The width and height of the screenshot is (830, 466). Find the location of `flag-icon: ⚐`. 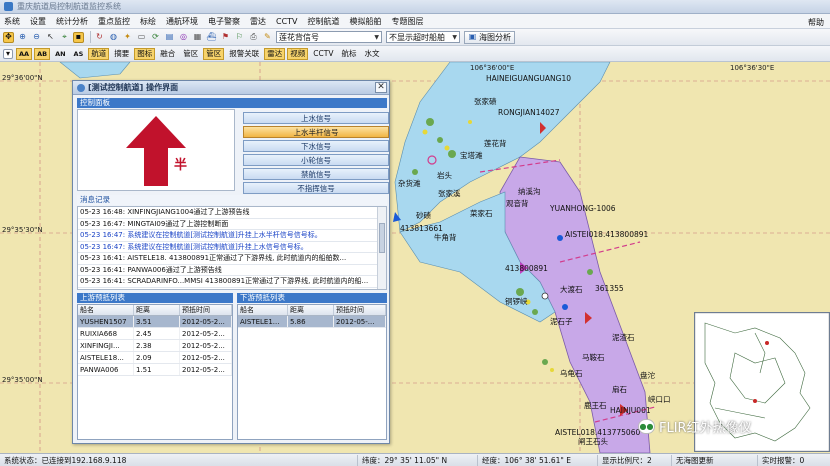

flag-icon: ⚐ is located at coordinates (239, 37).